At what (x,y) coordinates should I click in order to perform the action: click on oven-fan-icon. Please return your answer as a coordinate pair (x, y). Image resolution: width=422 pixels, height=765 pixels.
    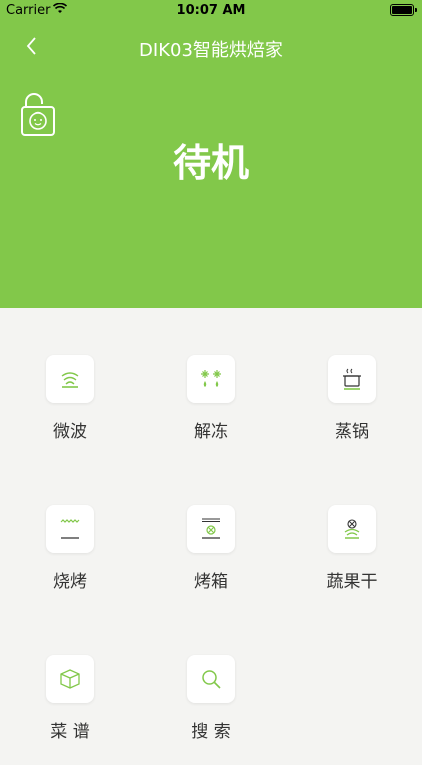
    Looking at the image, I should click on (211, 528).